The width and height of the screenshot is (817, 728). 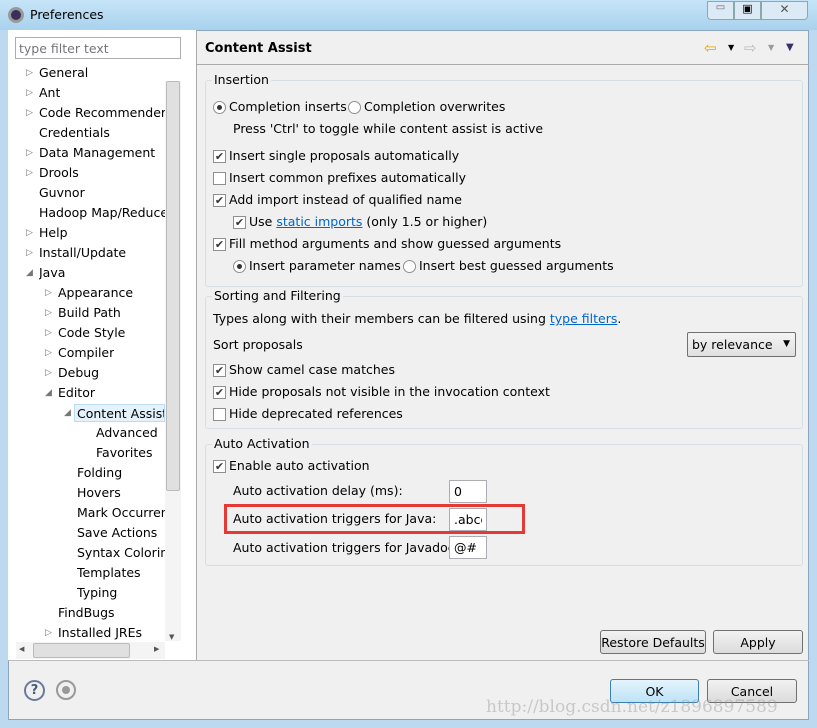 What do you see at coordinates (319, 221) in the screenshot?
I see `static-imports-link: static imports` at bounding box center [319, 221].